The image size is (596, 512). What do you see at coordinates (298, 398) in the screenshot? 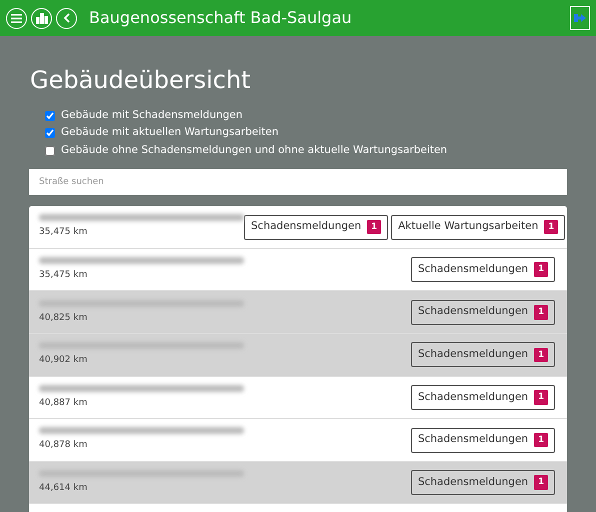
I see `building-row: 40,887 km Schadensmeldungen 1` at bounding box center [298, 398].